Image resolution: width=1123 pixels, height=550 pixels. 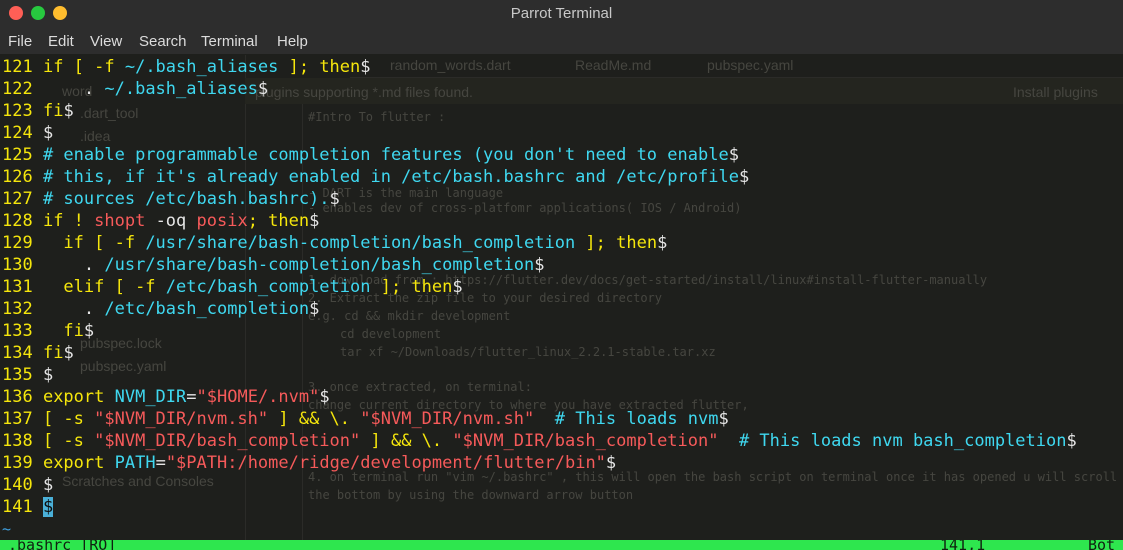 What do you see at coordinates (104, 287) in the screenshot?
I see `code-token: elif [ -f` at bounding box center [104, 287].